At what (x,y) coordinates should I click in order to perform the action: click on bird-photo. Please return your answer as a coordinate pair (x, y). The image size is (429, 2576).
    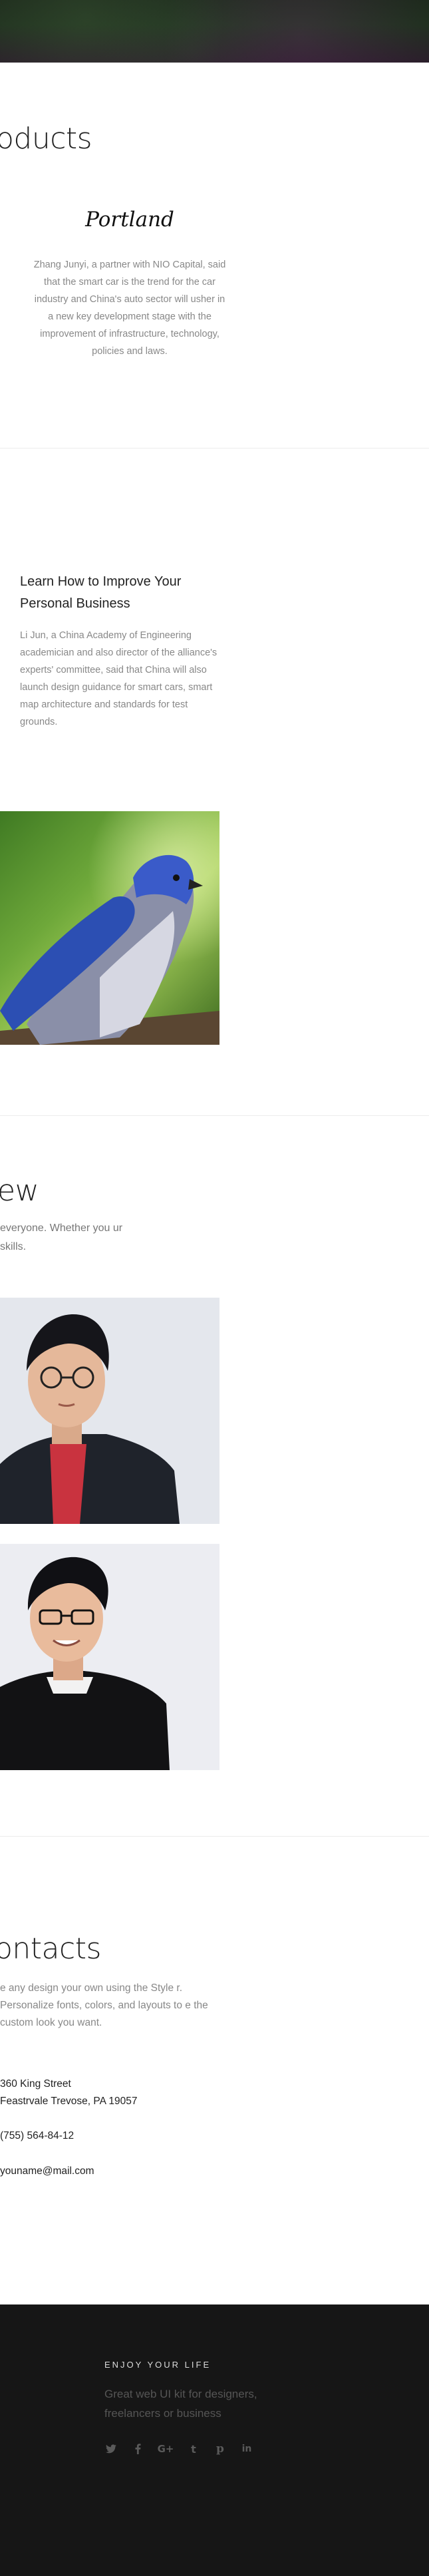
    Looking at the image, I should click on (110, 928).